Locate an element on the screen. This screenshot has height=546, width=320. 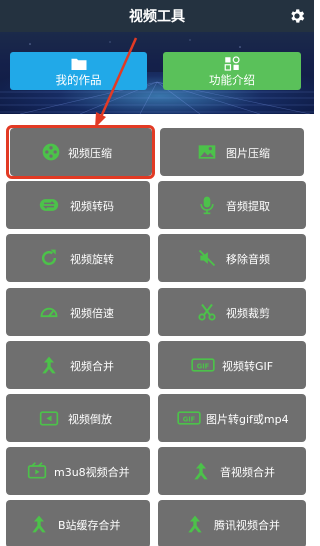
folder-icon is located at coordinates (78, 64).